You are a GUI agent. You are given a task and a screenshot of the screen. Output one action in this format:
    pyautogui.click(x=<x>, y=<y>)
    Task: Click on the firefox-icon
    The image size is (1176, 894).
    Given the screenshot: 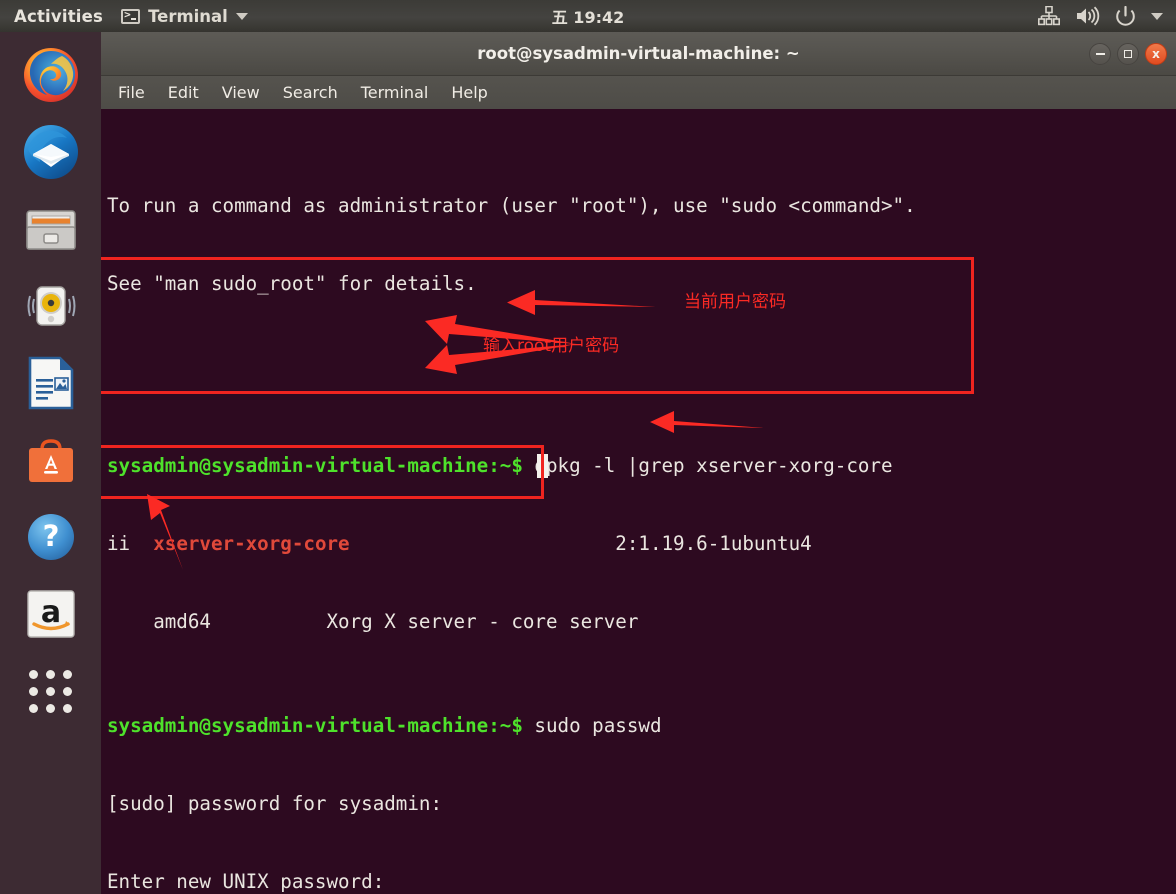 What is the action you would take?
    pyautogui.click(x=50, y=75)
    